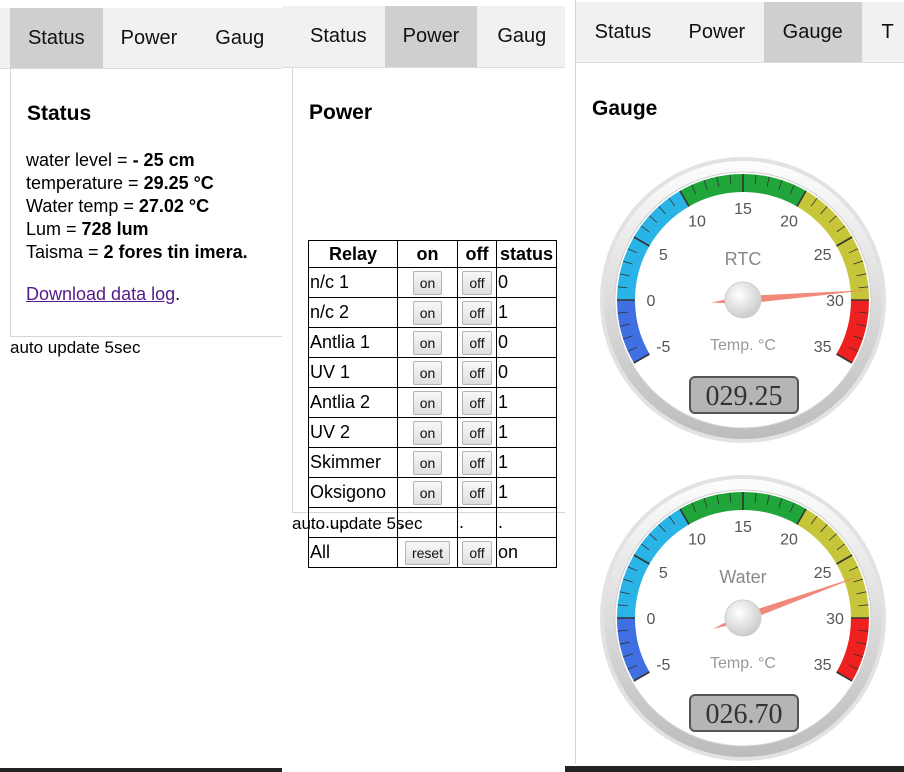 This screenshot has width=904, height=772. I want to click on status-value: - 25 cm, so click(163, 160).